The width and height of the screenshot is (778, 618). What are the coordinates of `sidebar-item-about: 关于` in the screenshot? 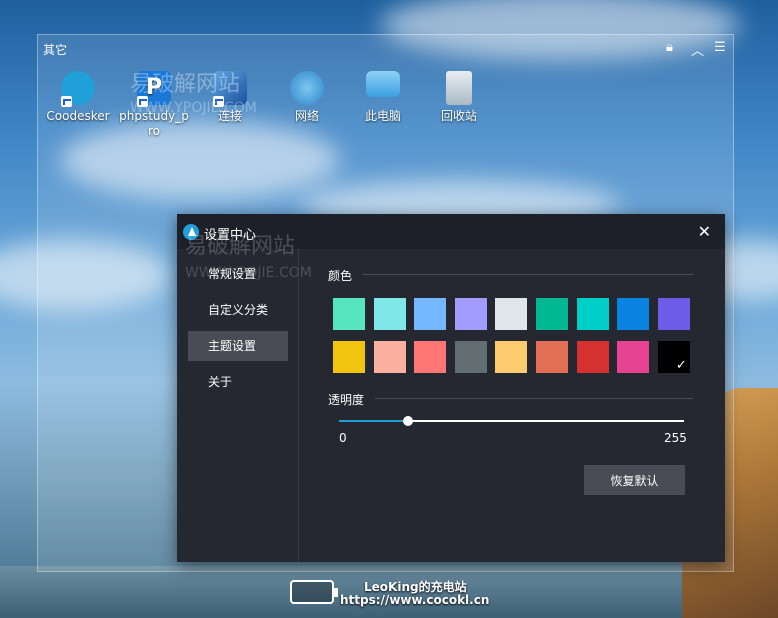 It's located at (238, 382).